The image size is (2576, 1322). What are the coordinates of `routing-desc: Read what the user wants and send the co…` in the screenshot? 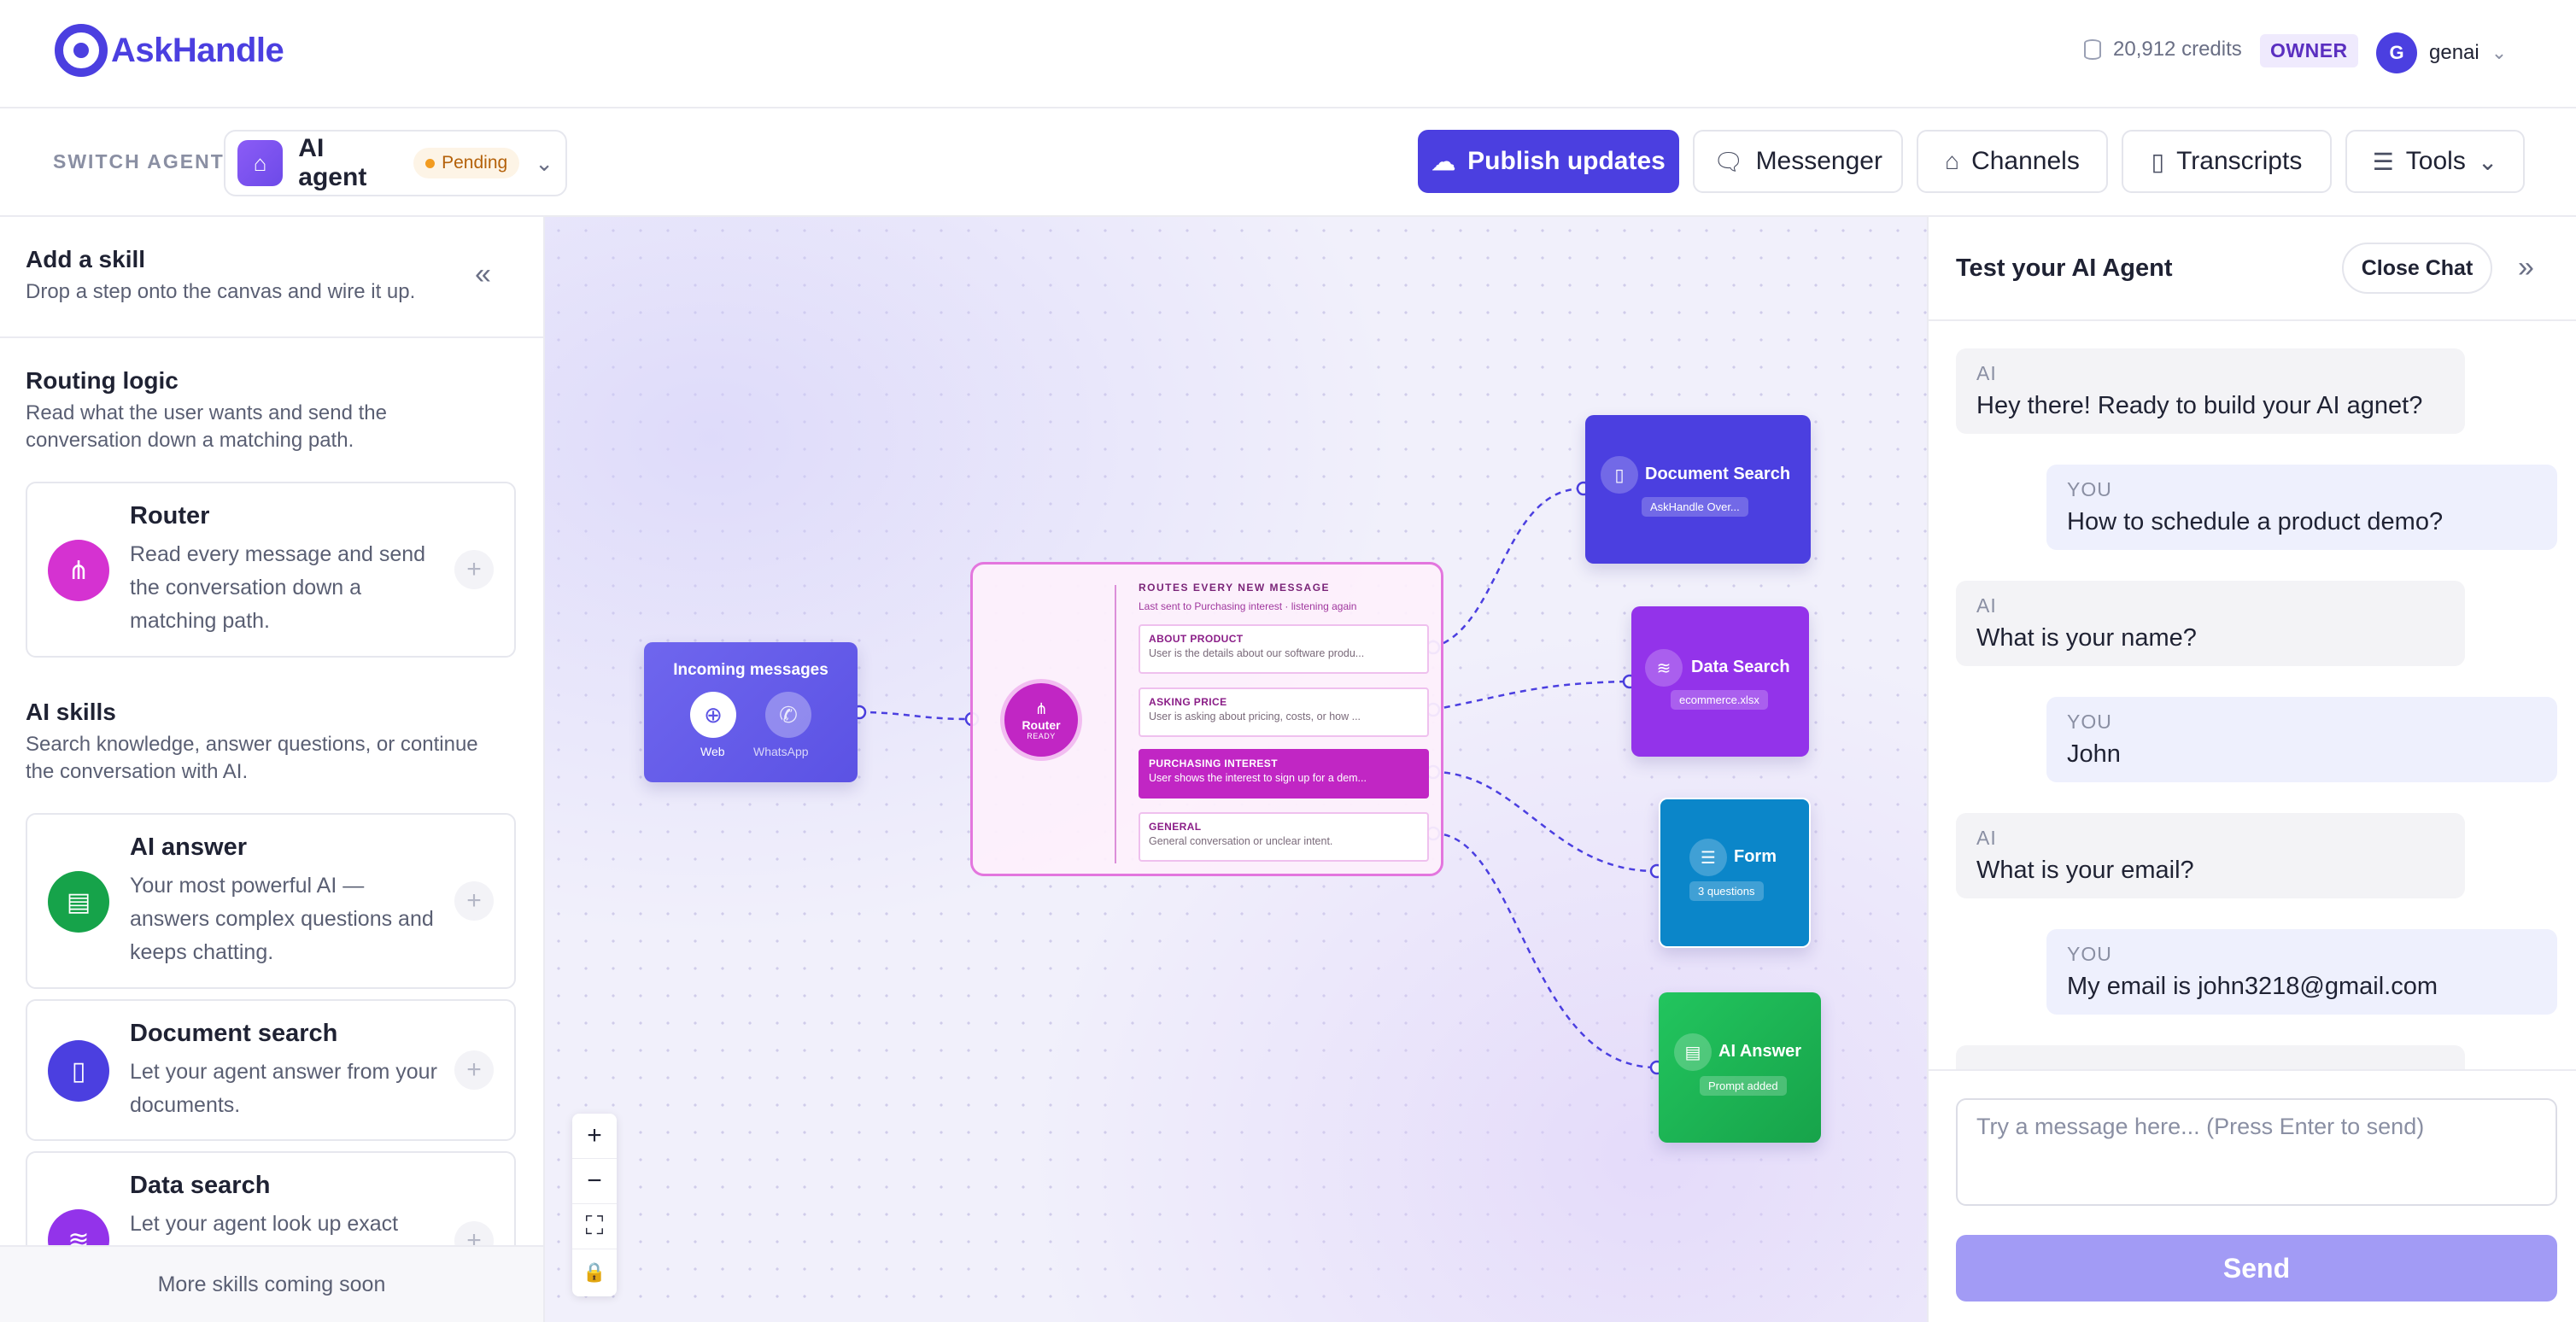 It's located at (206, 426).